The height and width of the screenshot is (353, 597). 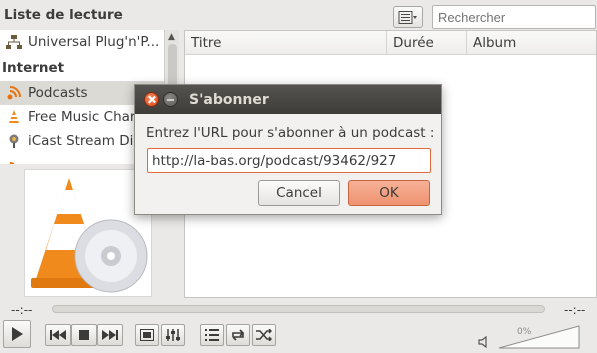 I want to click on previous-button, so click(x=58, y=335).